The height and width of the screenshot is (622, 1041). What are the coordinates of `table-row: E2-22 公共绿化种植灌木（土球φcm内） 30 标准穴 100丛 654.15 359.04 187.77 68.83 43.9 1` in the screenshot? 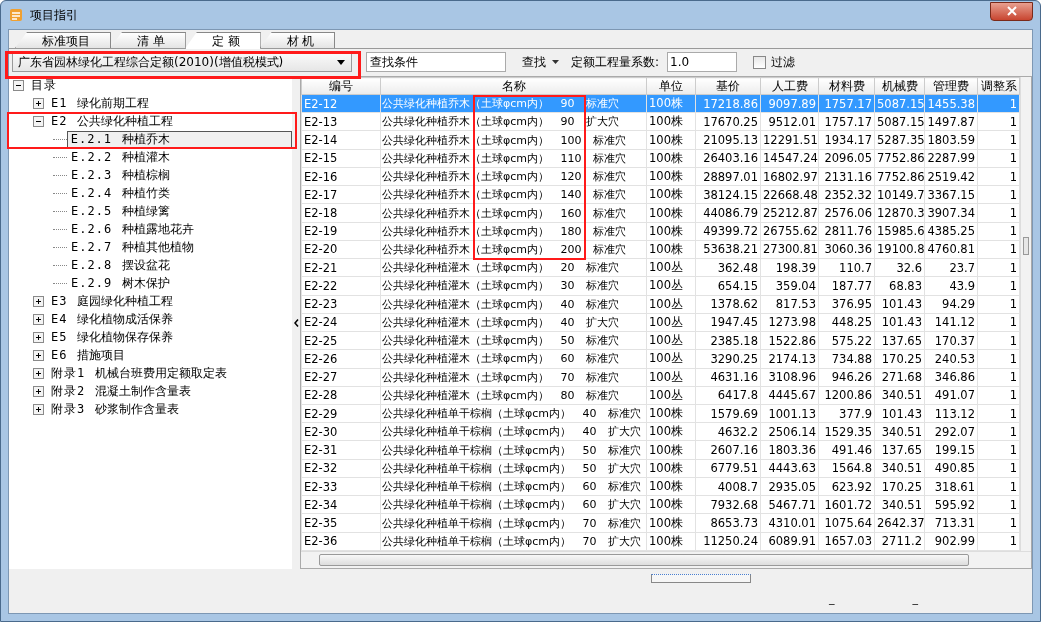 It's located at (660, 286).